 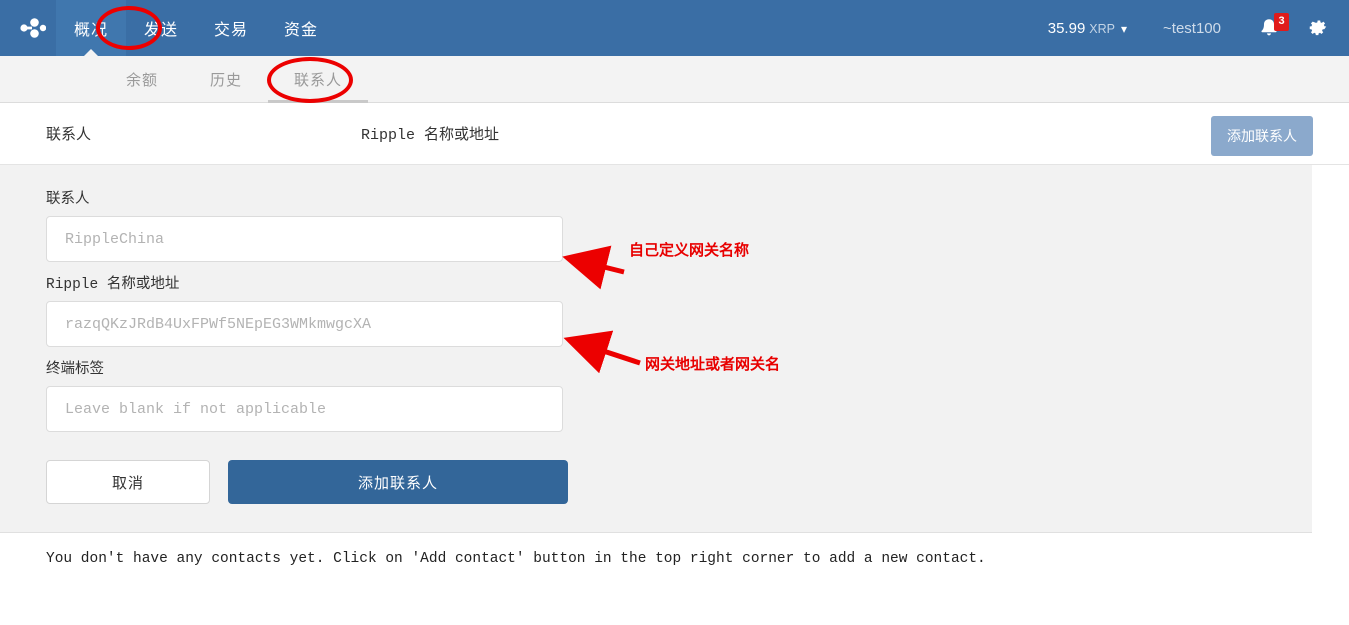 I want to click on subtab-contacts-label: 联系人, so click(x=318, y=80).